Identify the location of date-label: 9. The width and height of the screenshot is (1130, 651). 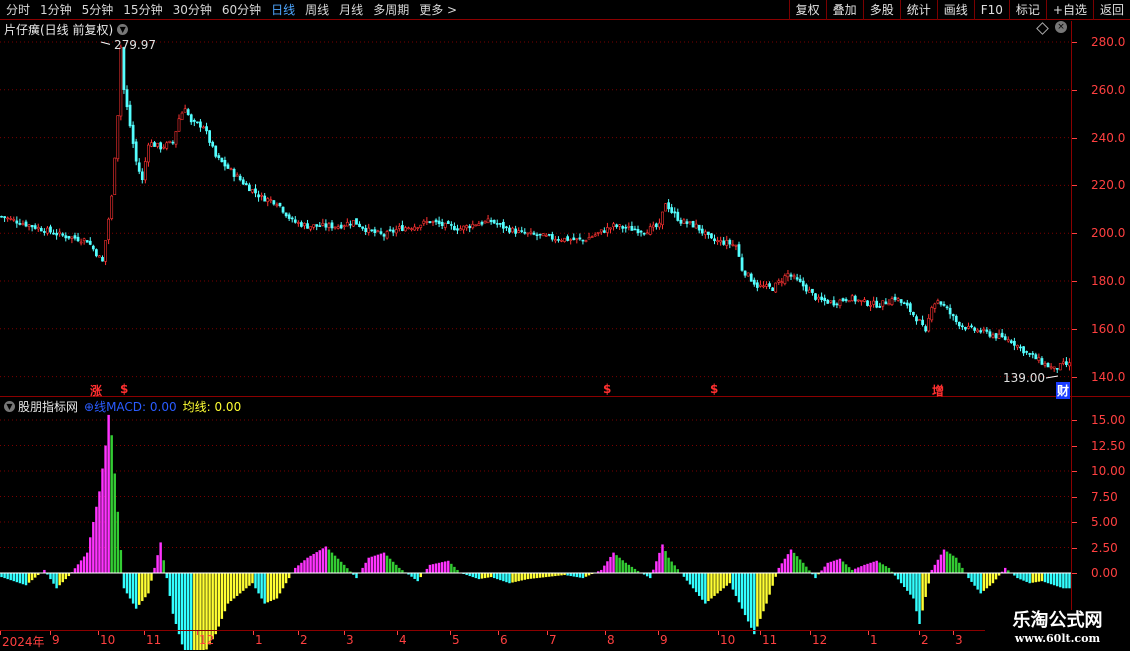
(56, 640).